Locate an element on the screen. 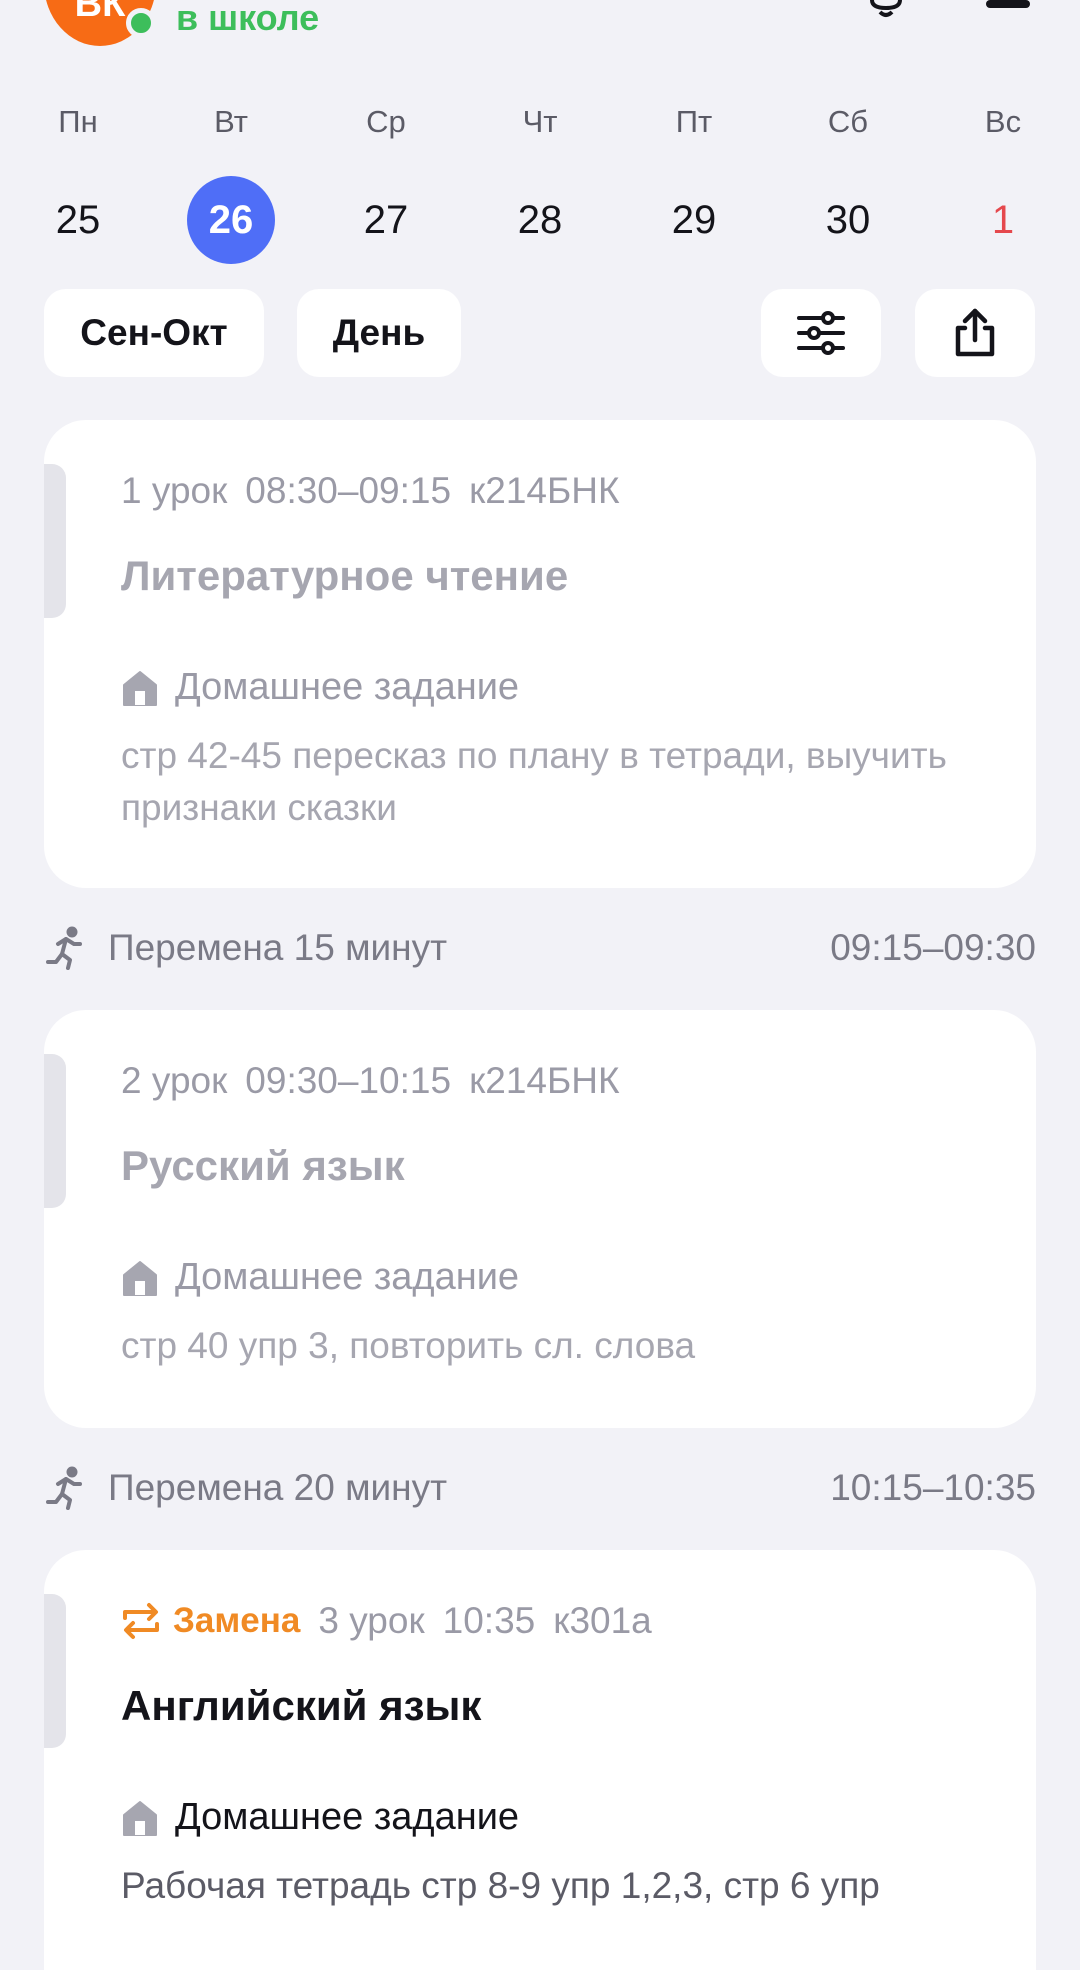 This screenshot has height=1970, width=1080. share-icon is located at coordinates (975, 332).